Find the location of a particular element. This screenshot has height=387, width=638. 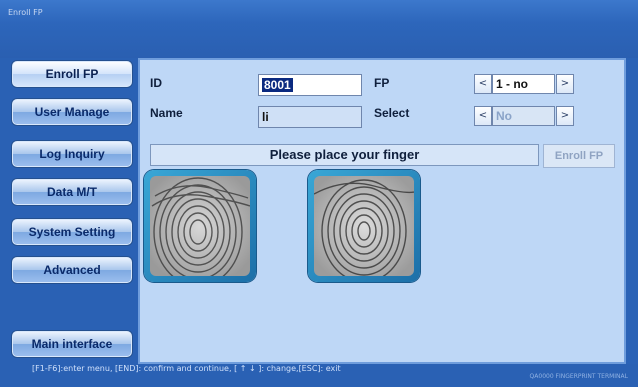

sidebar-item-advanced: Advanced is located at coordinates (72, 270).